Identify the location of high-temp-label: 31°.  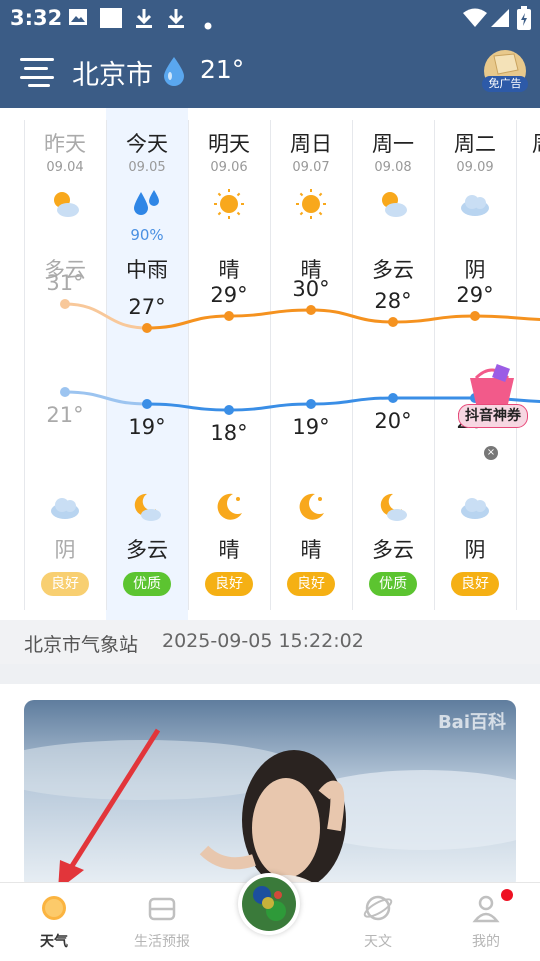
(64, 283).